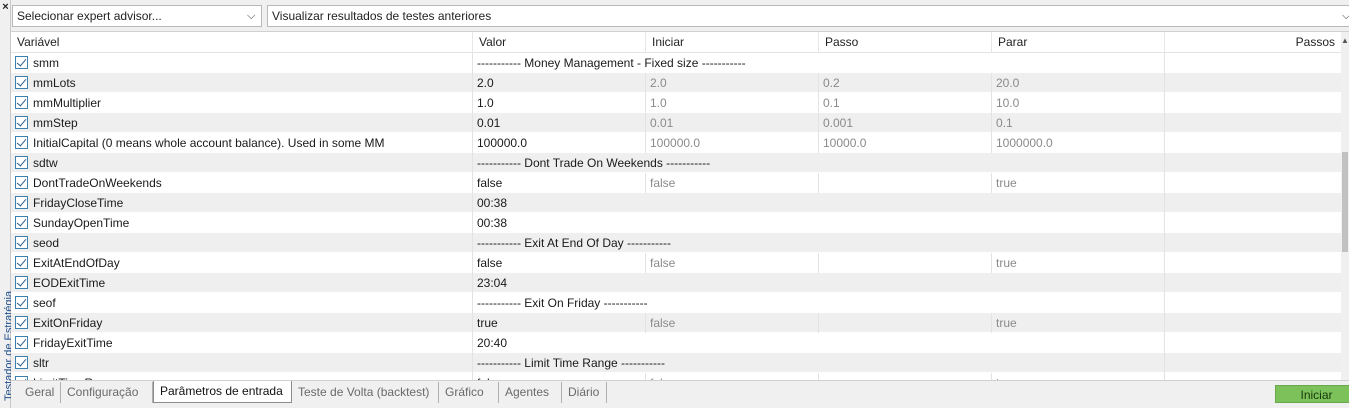  What do you see at coordinates (242, 163) in the screenshot?
I see `variable-name: sdtw` at bounding box center [242, 163].